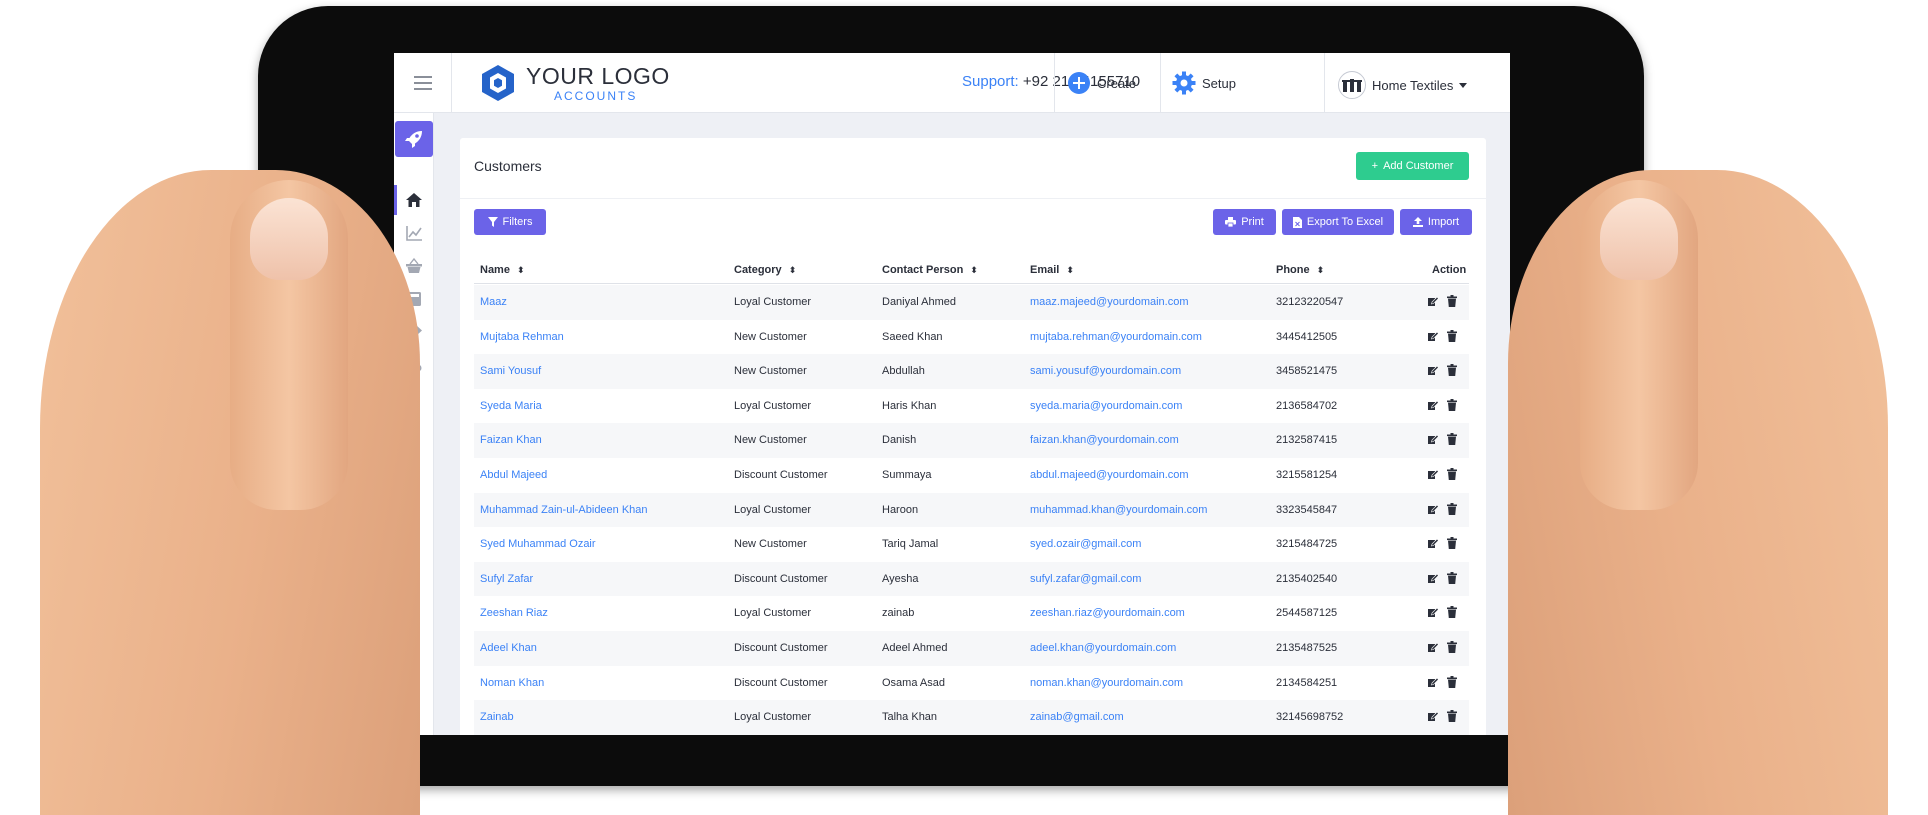  What do you see at coordinates (907, 475) in the screenshot?
I see `contact-person-cell: Summaya` at bounding box center [907, 475].